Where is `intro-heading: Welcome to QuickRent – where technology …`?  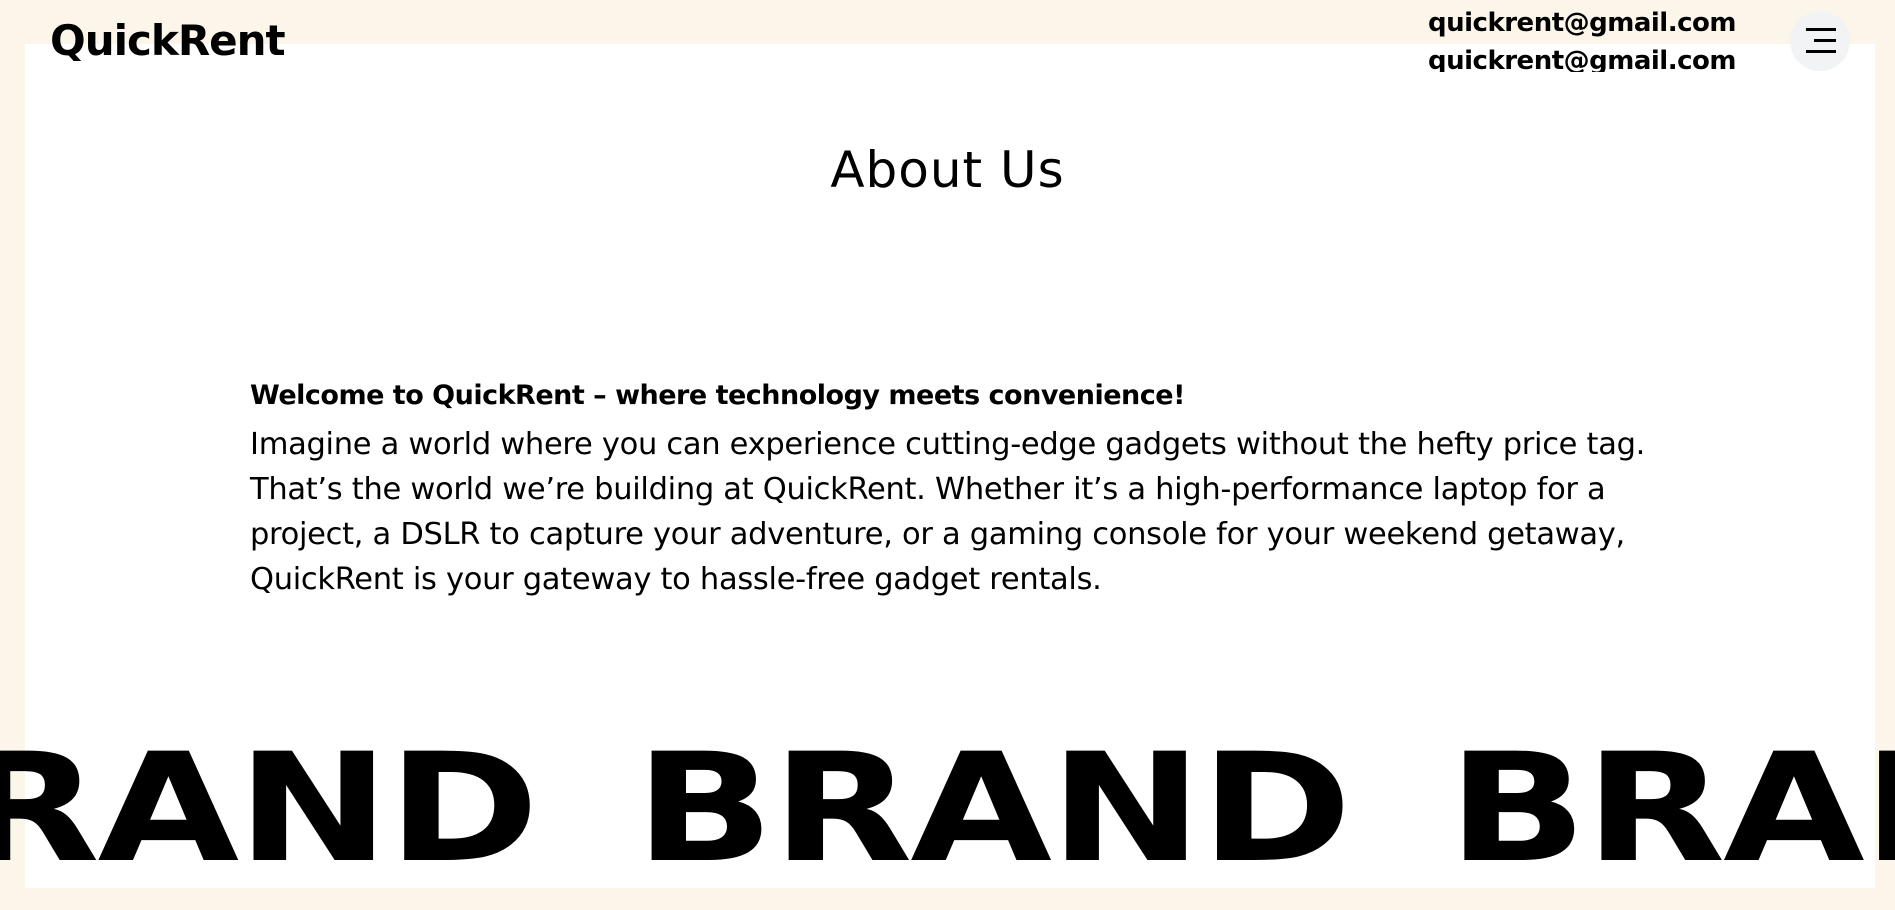 intro-heading: Welcome to QuickRent – where technology … is located at coordinates (717, 395).